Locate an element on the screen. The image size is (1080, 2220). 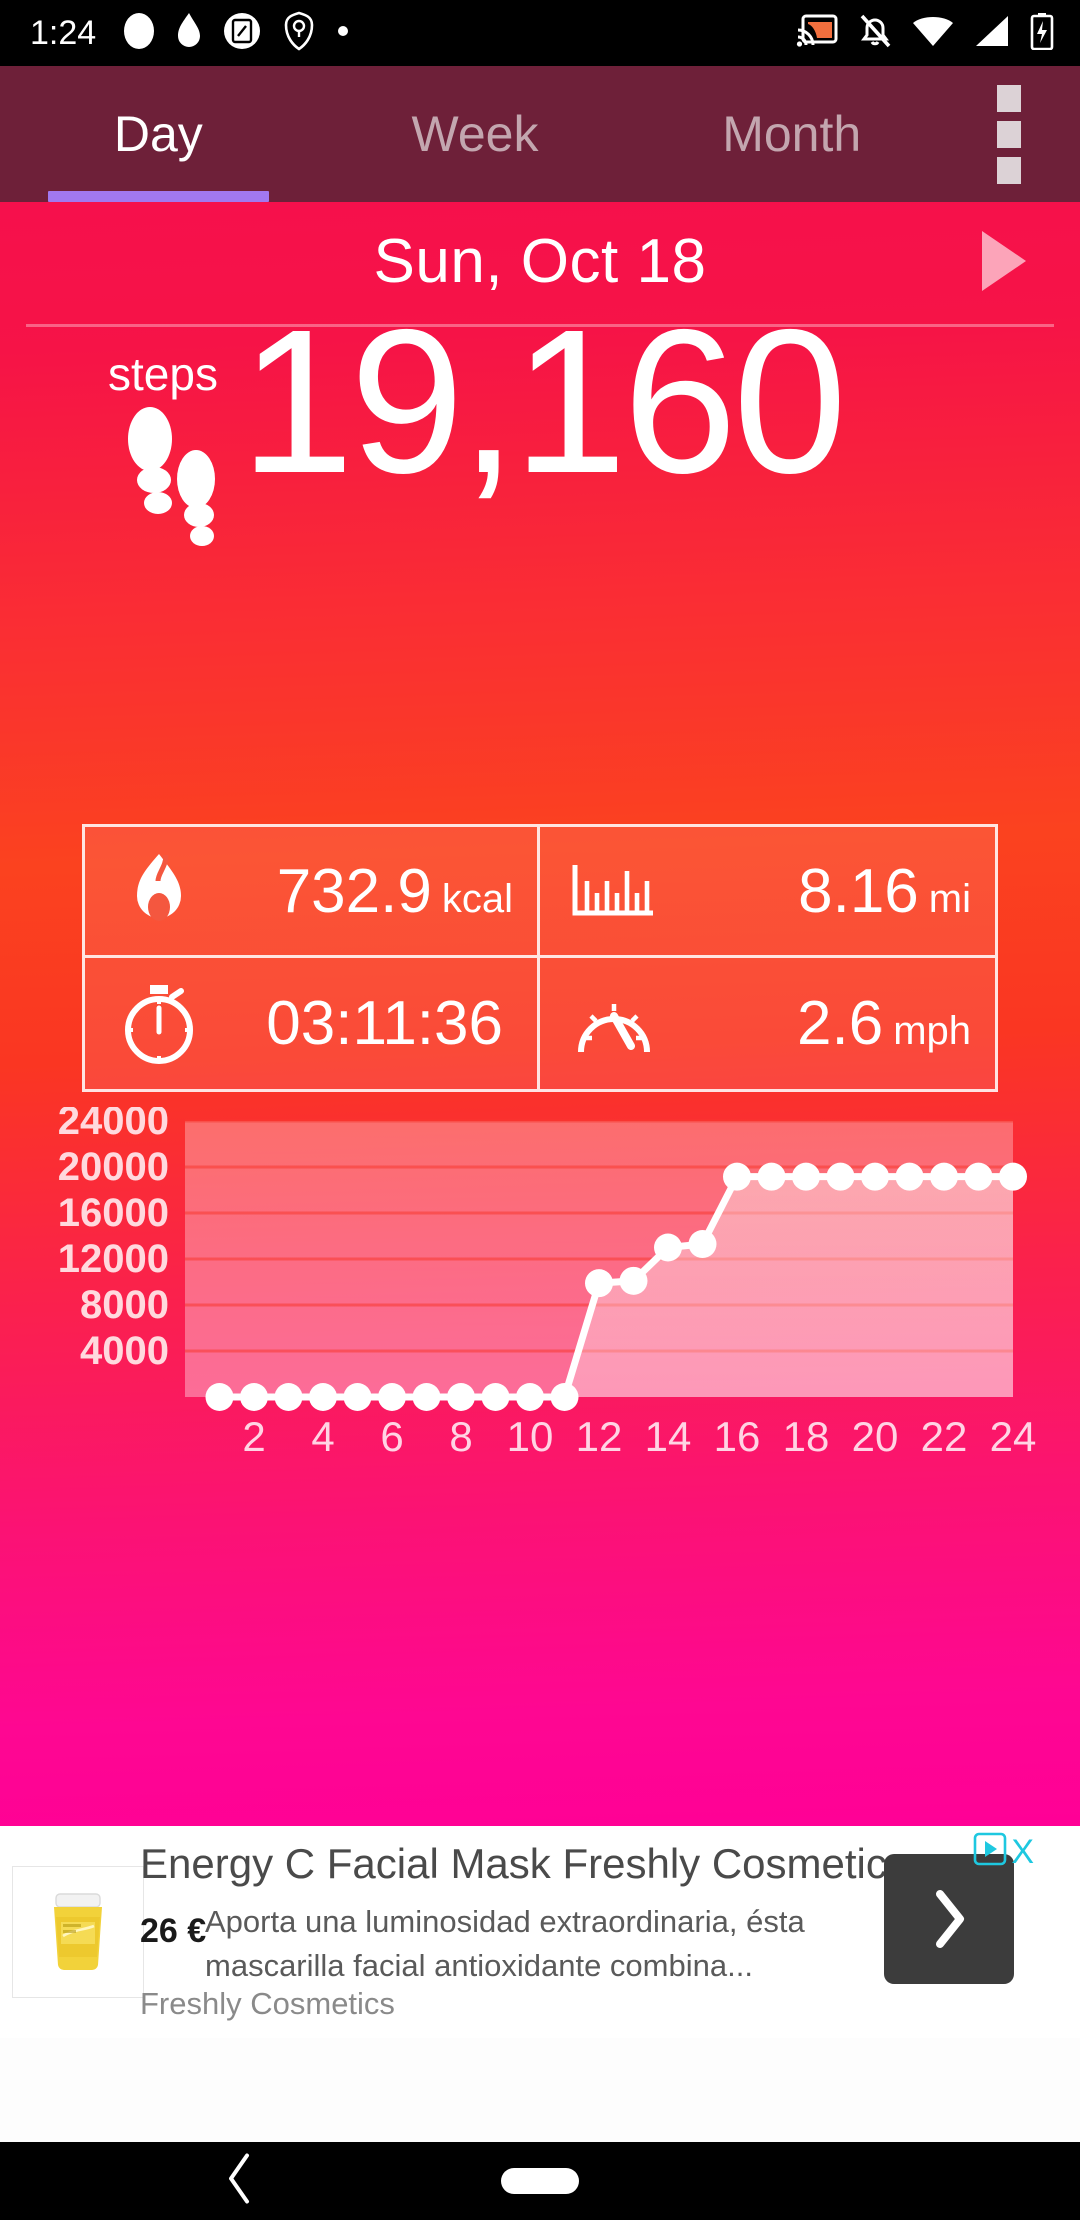
android-navigation-bar is located at coordinates (540, 2181).